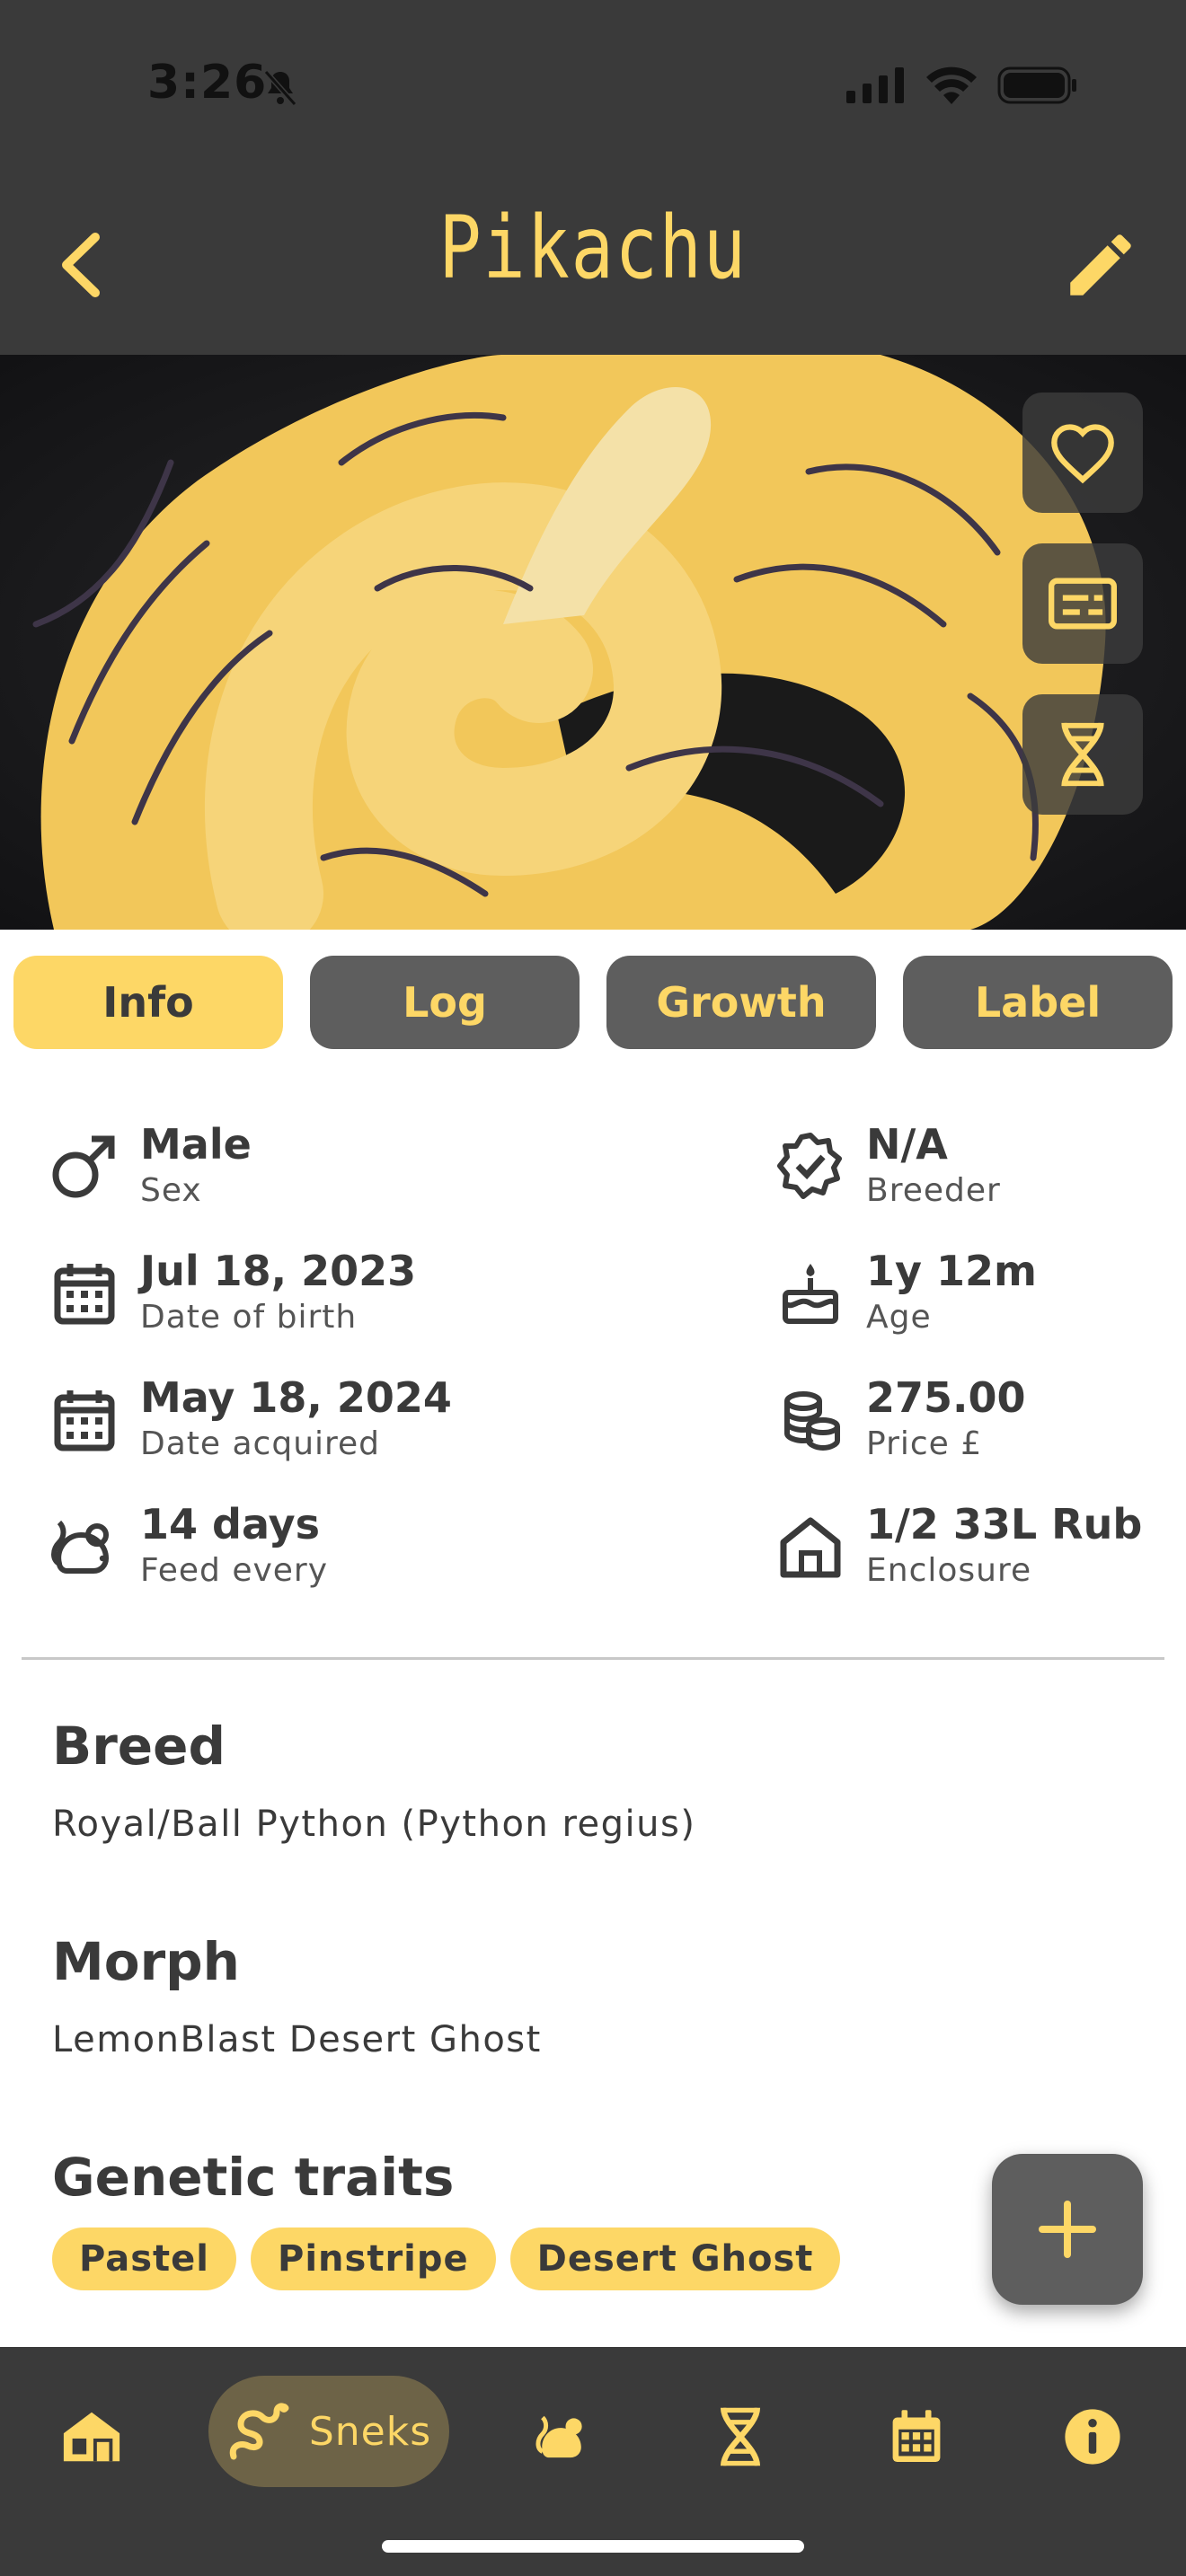 The image size is (1186, 2576). What do you see at coordinates (196, 1144) in the screenshot?
I see `sex-value: Male` at bounding box center [196, 1144].